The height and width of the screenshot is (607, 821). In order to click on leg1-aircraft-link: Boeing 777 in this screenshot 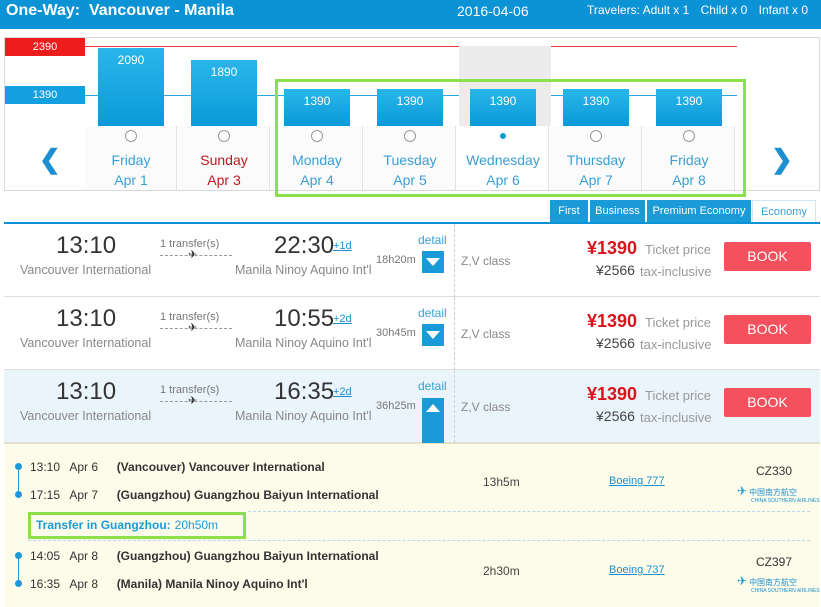, I will do `click(637, 481)`.